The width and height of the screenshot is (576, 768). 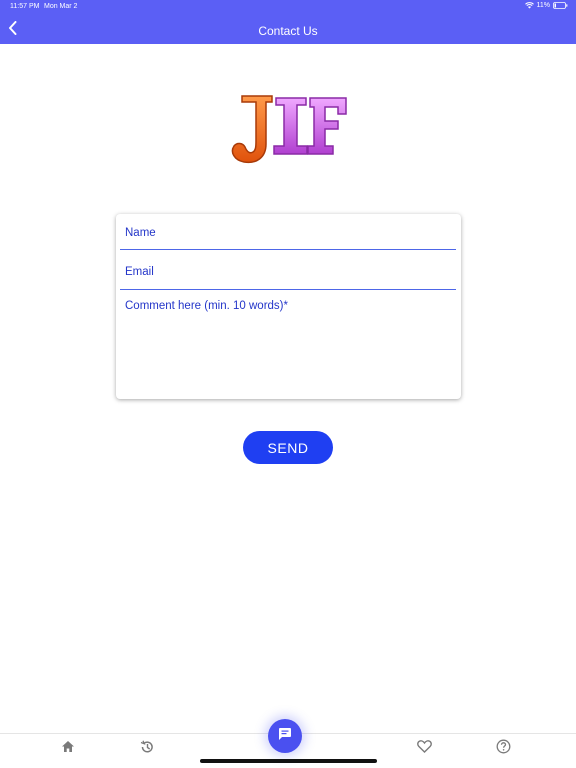 What do you see at coordinates (288, 31) in the screenshot?
I see `page-title: Contact Us` at bounding box center [288, 31].